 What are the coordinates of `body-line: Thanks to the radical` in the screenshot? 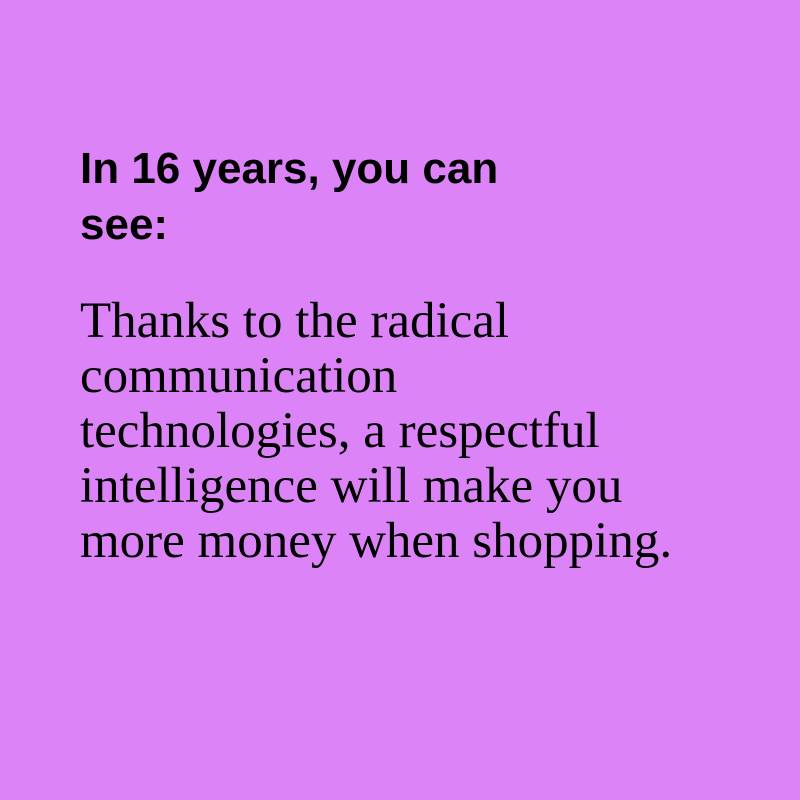 It's located at (295, 321).